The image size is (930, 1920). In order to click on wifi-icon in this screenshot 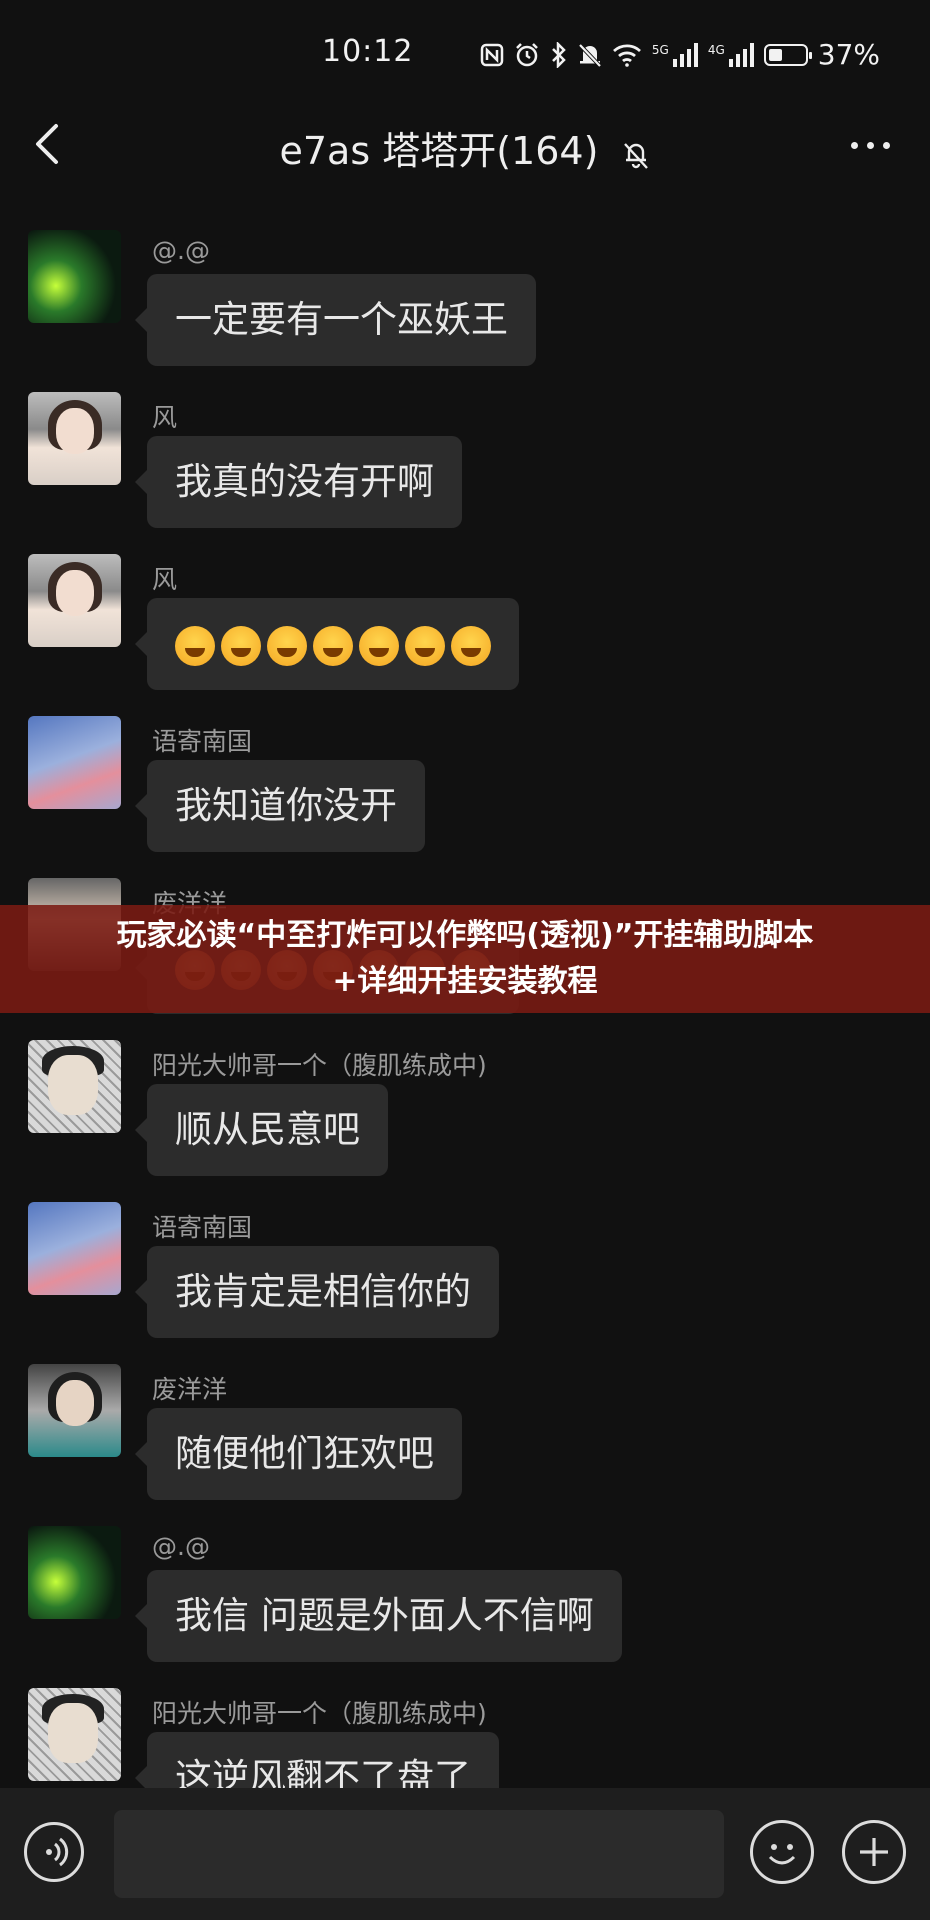, I will do `click(626, 55)`.